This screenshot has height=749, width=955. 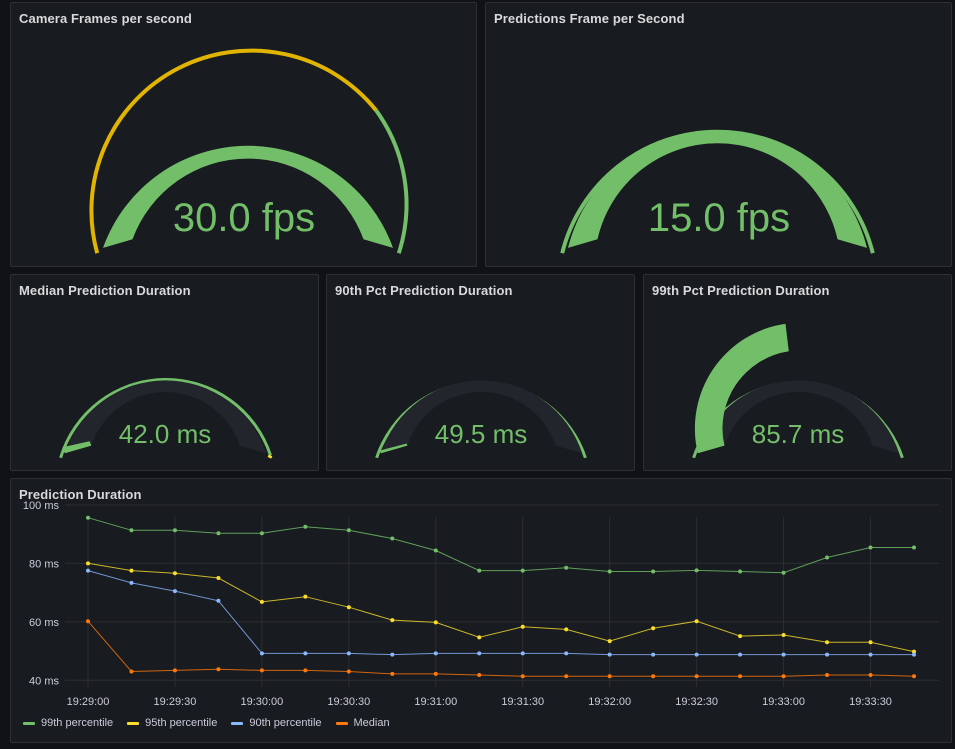 What do you see at coordinates (244, 218) in the screenshot?
I see `gauge-value: 30.0 fps` at bounding box center [244, 218].